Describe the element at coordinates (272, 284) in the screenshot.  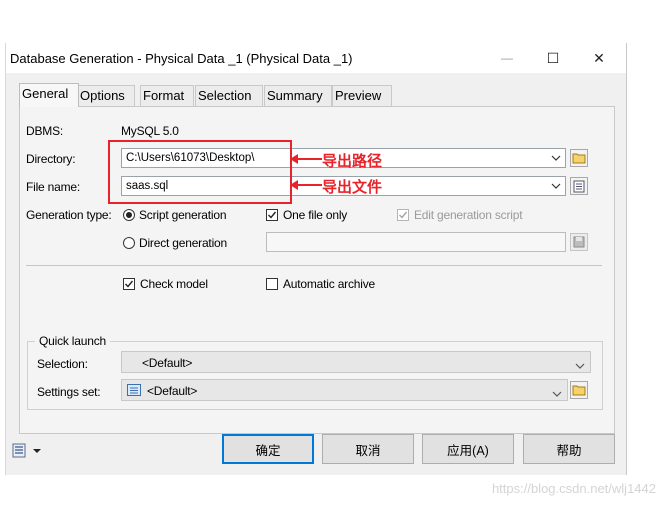
I see `automatic-archive-checkbox` at that location.